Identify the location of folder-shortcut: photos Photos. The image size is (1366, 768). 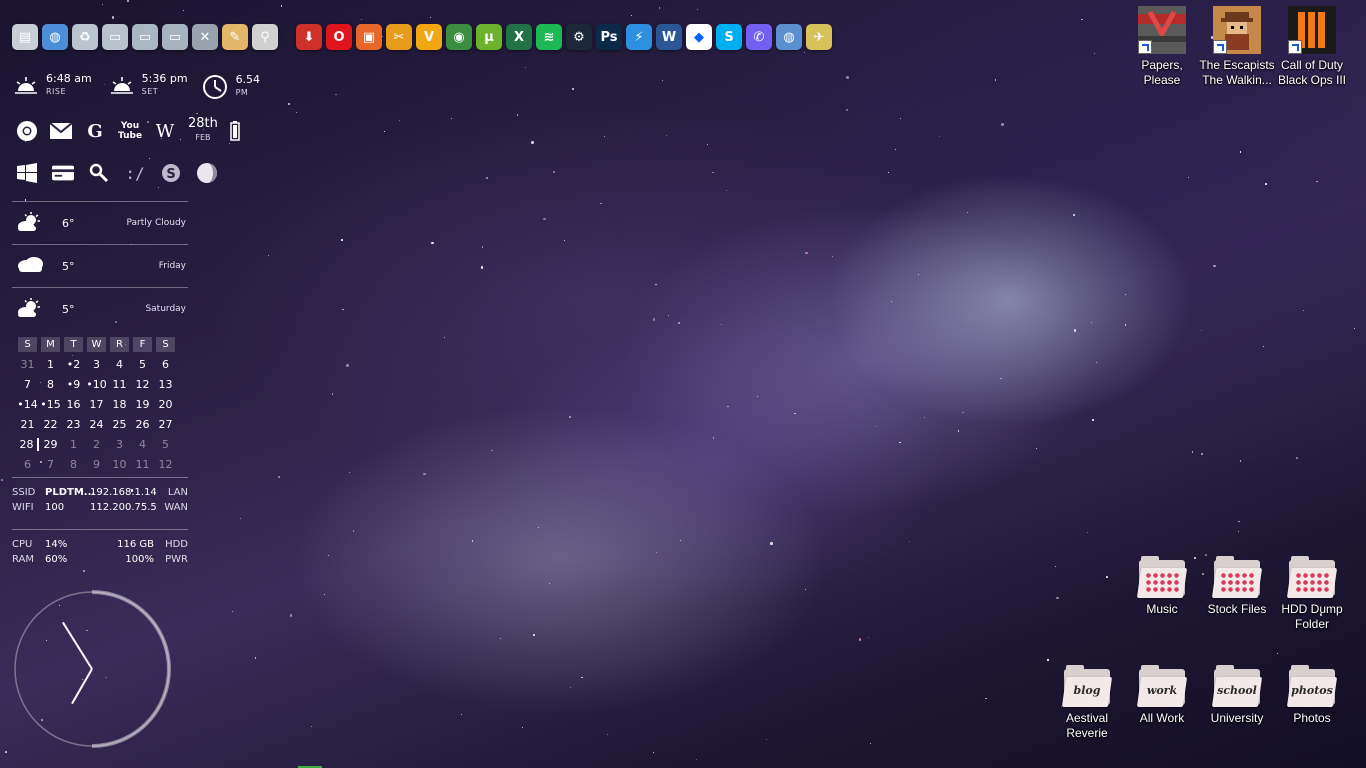
(1312, 695).